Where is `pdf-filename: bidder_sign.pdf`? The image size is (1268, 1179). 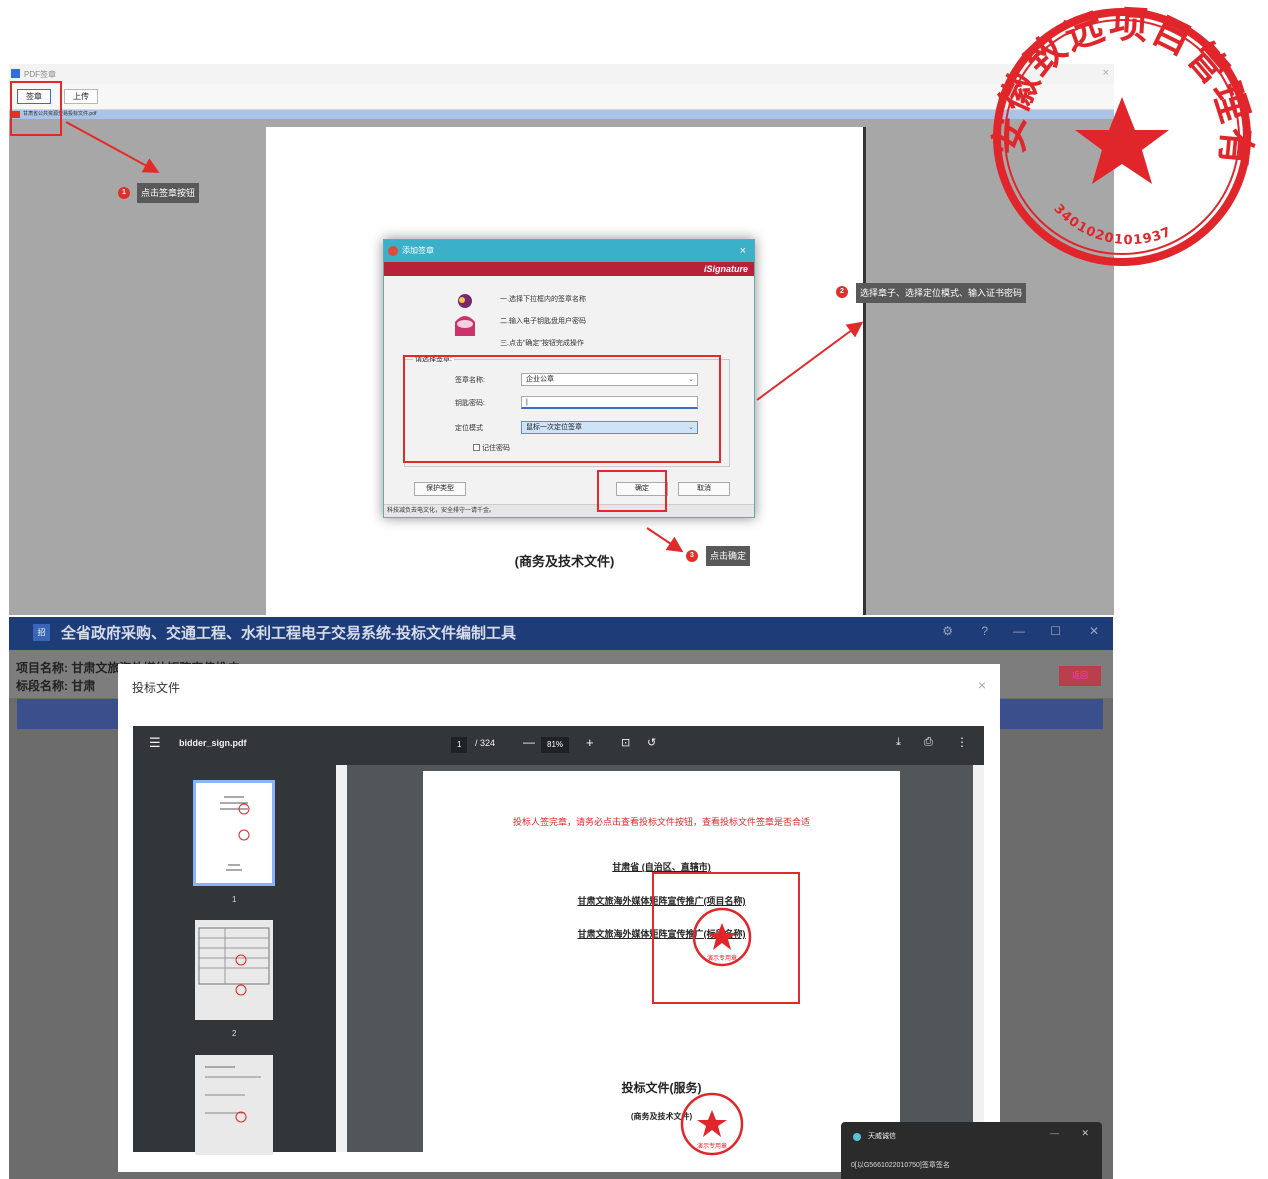
pdf-filename: bidder_sign.pdf is located at coordinates (213, 743).